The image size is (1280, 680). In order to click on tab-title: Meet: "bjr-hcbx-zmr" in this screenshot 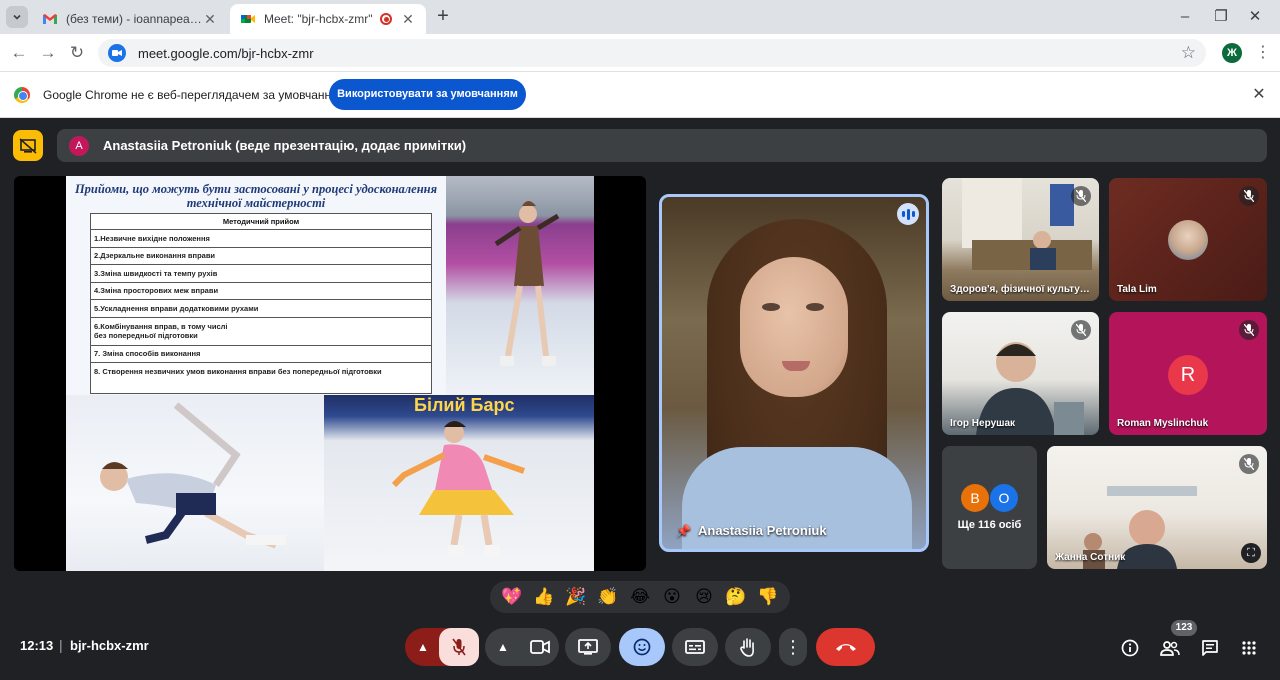, I will do `click(318, 19)`.